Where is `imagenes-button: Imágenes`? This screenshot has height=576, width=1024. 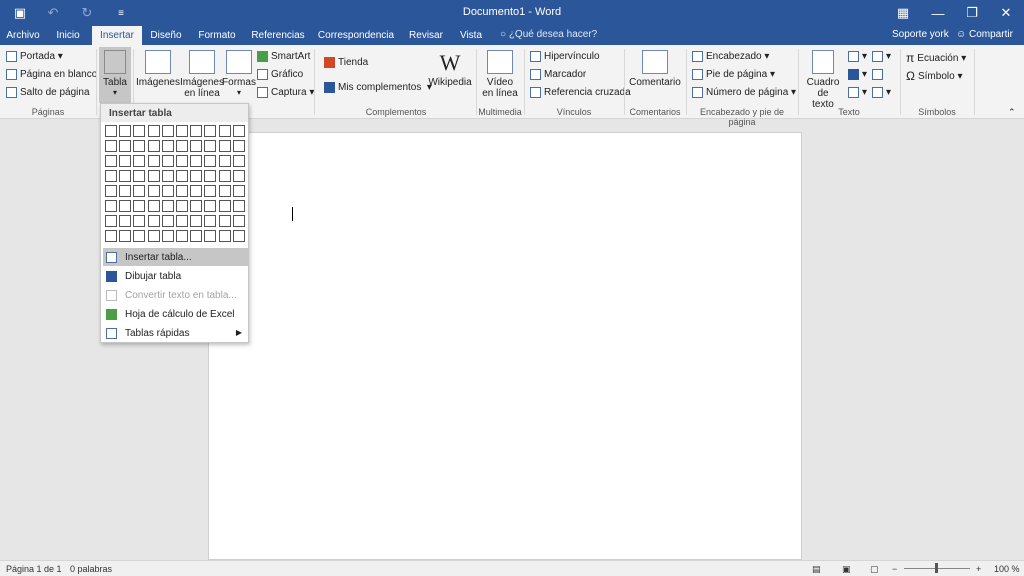 imagenes-button: Imágenes is located at coordinates (158, 69).